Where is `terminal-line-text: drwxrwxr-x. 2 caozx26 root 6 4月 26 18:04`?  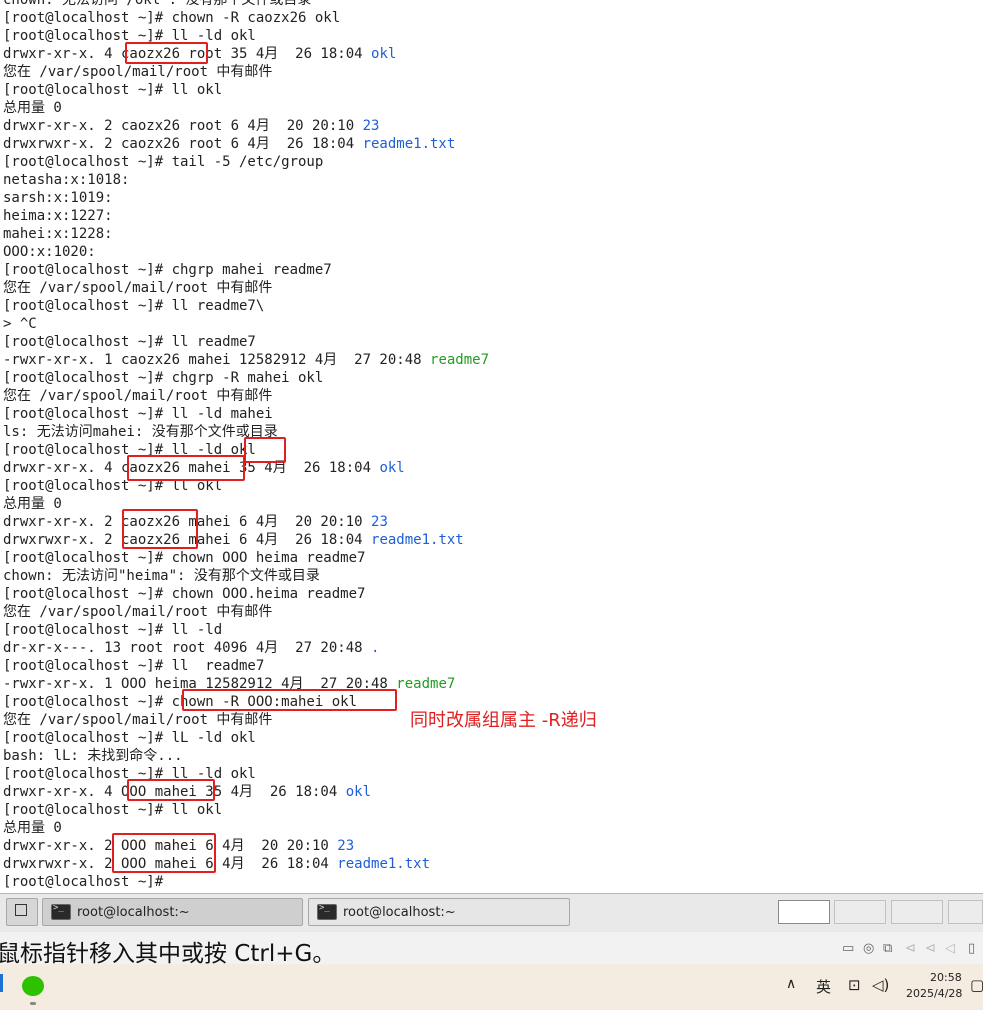 terminal-line-text: drwxrwxr-x. 2 caozx26 root 6 4月 26 18:04 is located at coordinates (183, 144).